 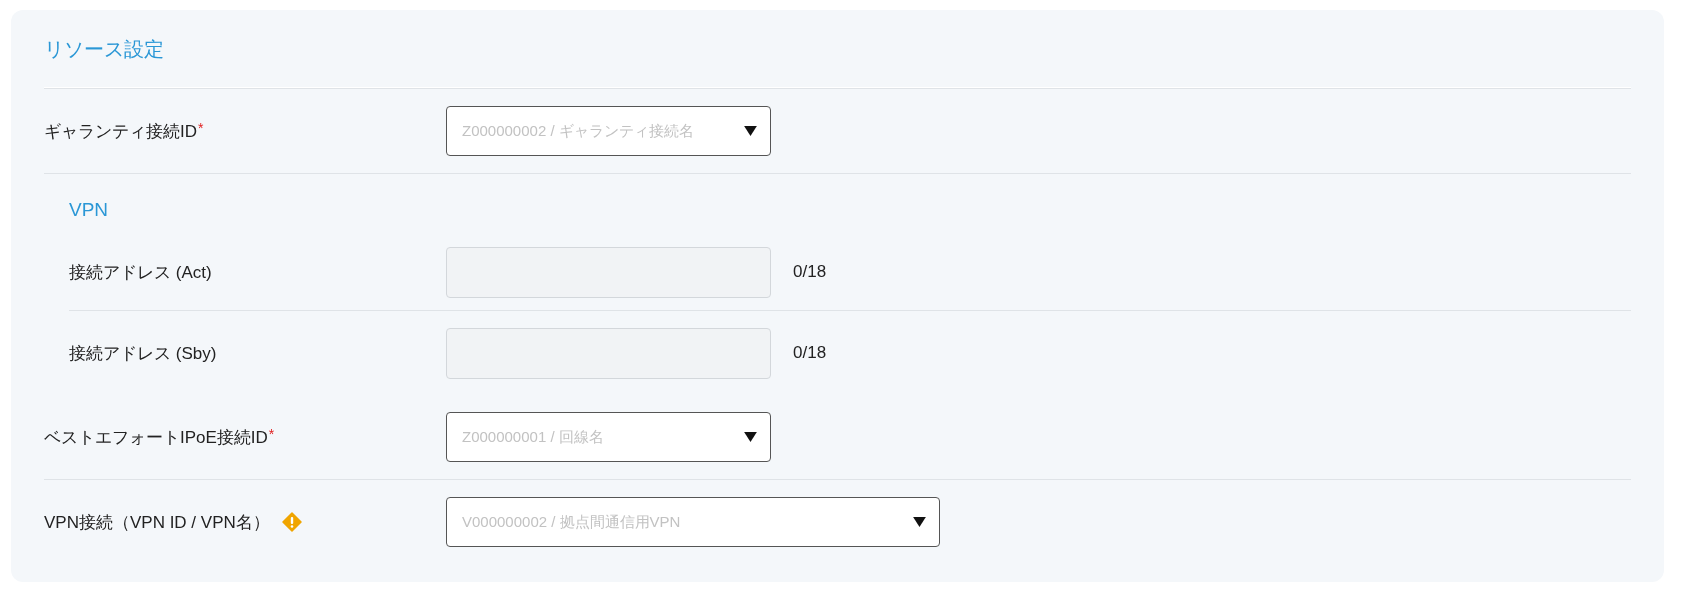 What do you see at coordinates (608, 437) in the screenshot?
I see `select-dropdown: Z000000001 / 回線名` at bounding box center [608, 437].